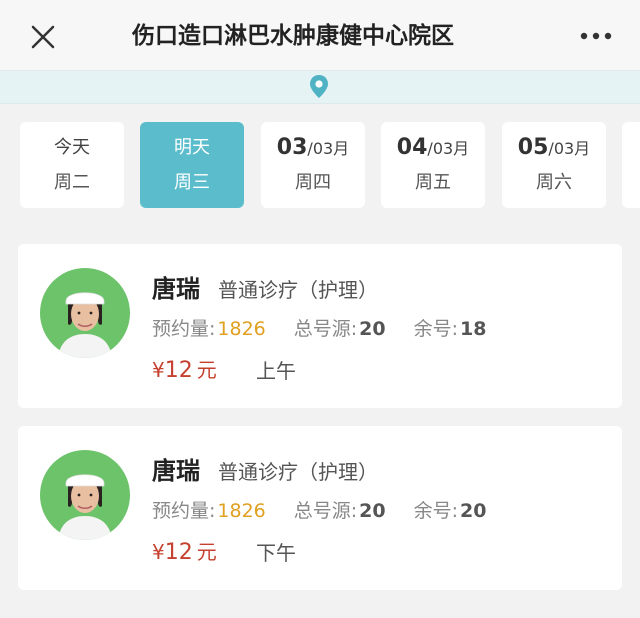 The image size is (640, 618). Describe the element at coordinates (192, 165) in the screenshot. I see `date-tomorrow: 明天 周三` at that location.